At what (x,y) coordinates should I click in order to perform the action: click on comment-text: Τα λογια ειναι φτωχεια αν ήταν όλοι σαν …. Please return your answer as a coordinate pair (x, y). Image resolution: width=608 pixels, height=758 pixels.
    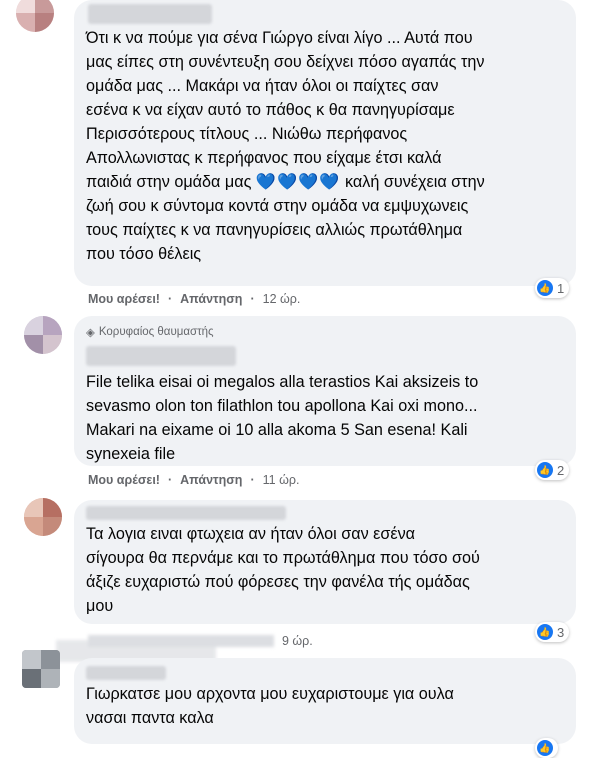
    Looking at the image, I should click on (283, 570).